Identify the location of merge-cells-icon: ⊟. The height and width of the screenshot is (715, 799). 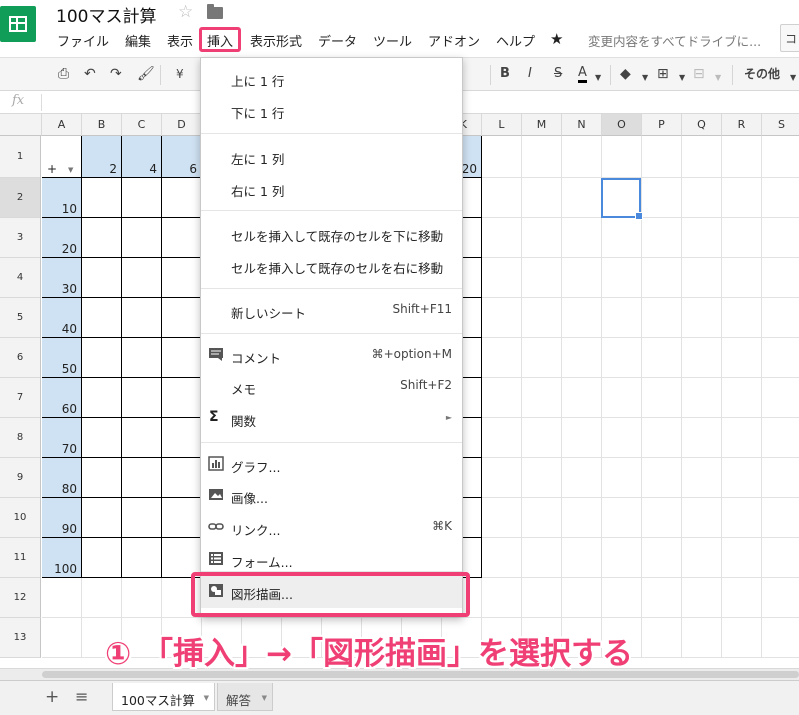
(699, 74).